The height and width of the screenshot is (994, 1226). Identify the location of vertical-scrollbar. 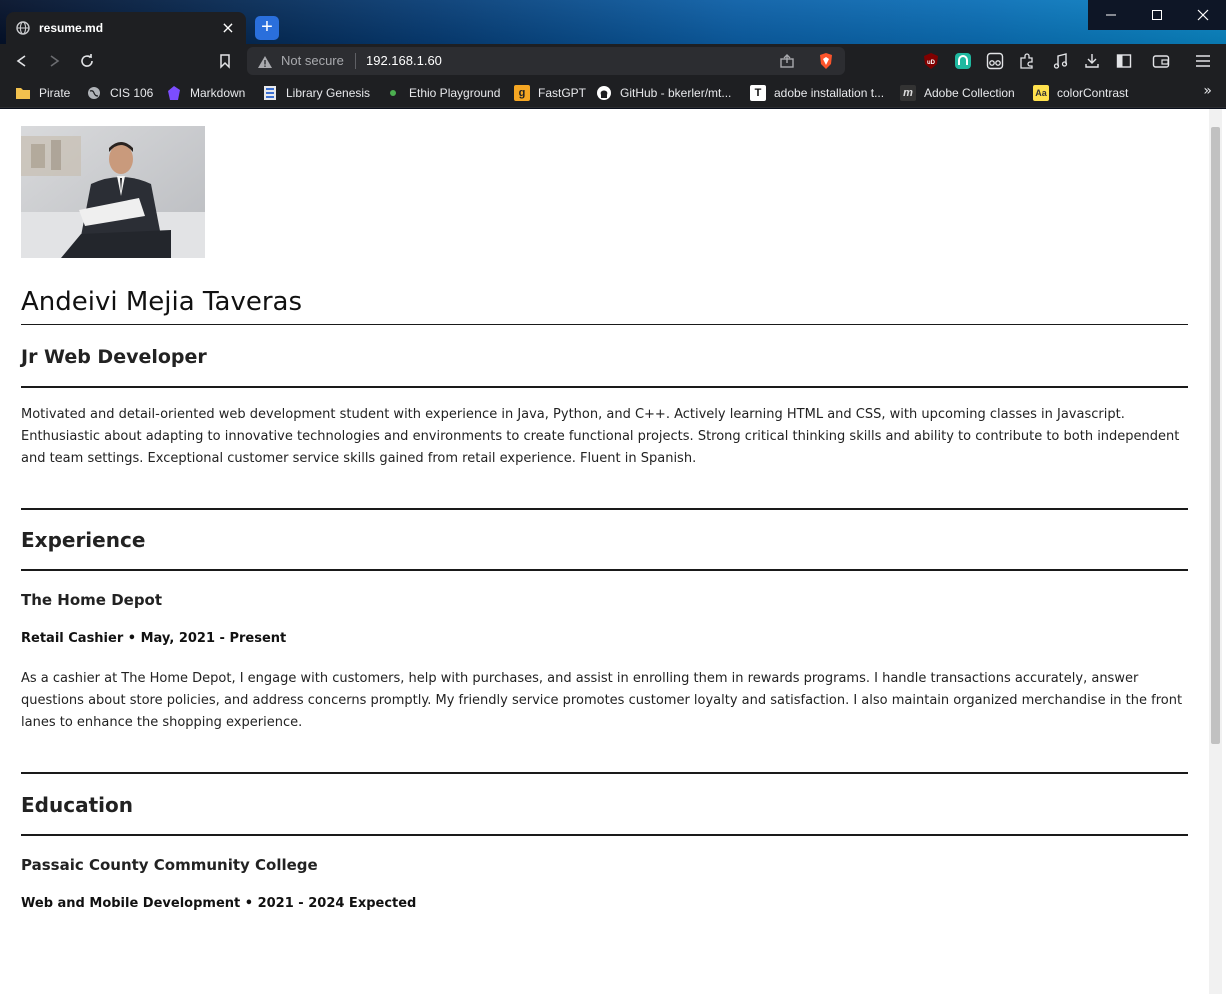
(1215, 551).